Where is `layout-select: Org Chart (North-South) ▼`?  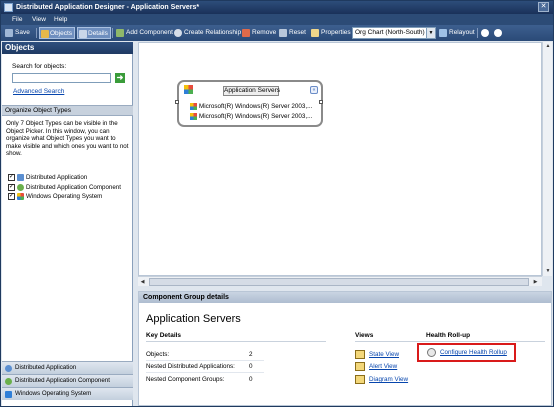
layout-select: Org Chart (North-South) ▼ is located at coordinates (394, 33).